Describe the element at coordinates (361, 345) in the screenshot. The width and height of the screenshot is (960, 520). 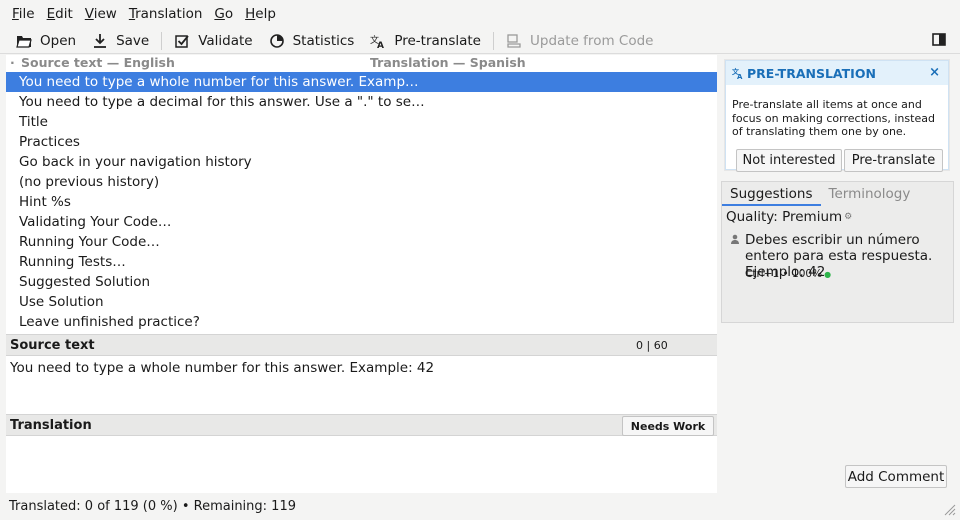
I see `source-text-bar: Source text 0 | 60` at that location.